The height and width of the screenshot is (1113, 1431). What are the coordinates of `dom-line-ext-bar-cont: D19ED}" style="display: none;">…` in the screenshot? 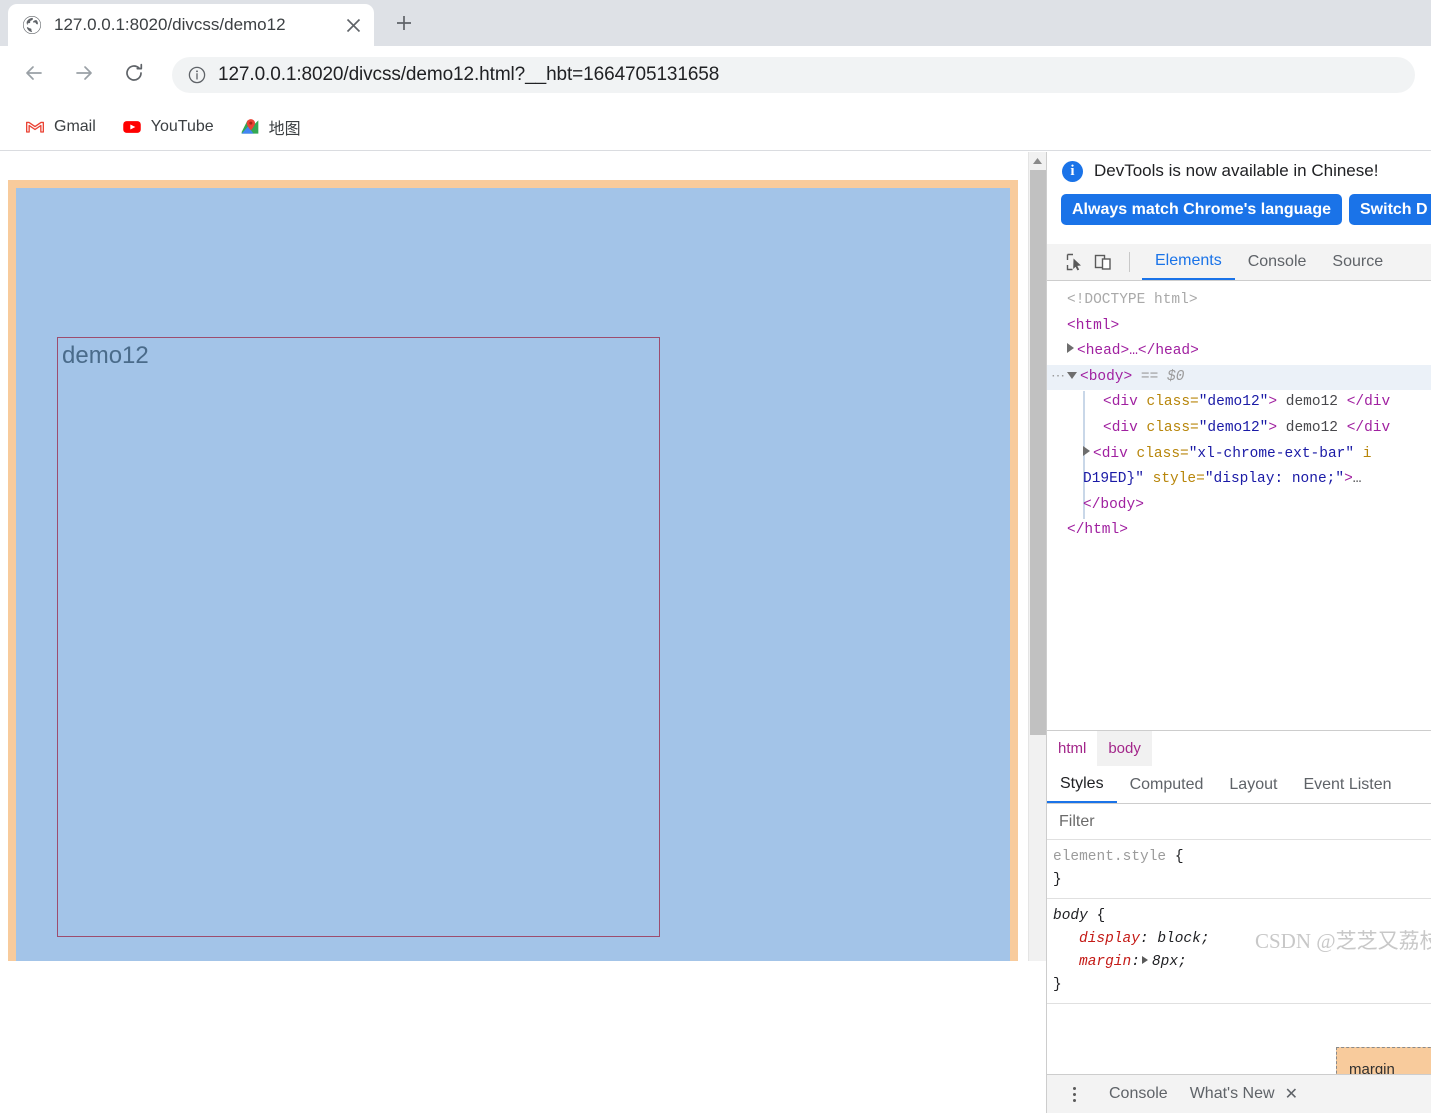 It's located at (1239, 480).